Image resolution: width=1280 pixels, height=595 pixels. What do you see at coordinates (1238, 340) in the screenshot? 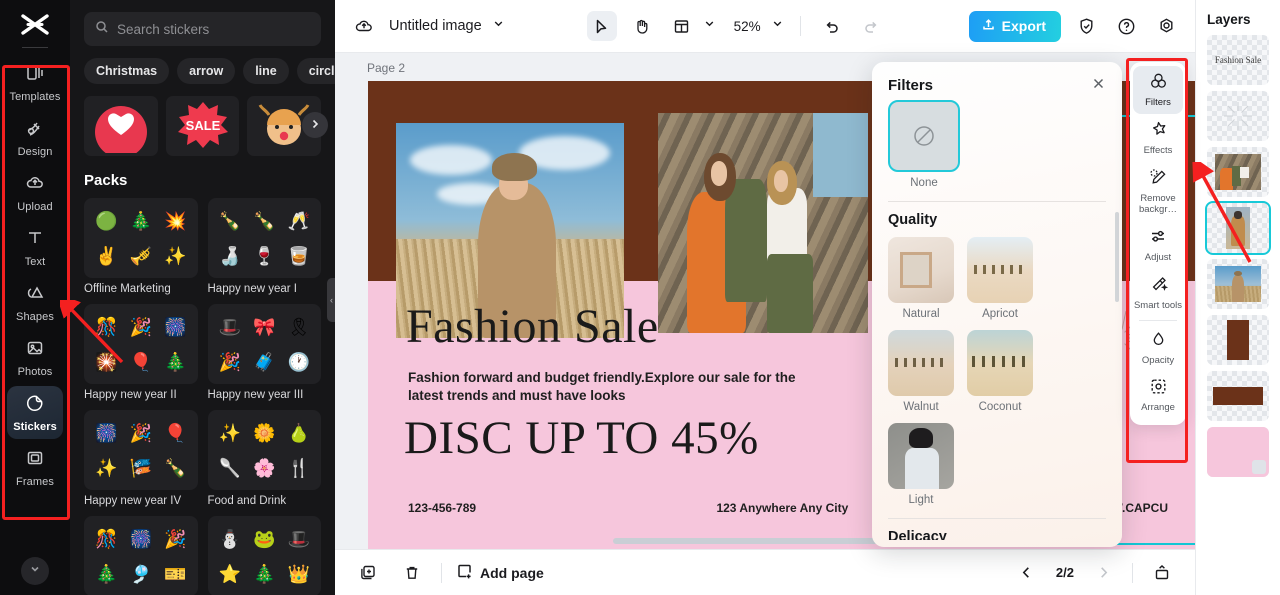
I see `layer-item-brown-vertical` at bounding box center [1238, 340].